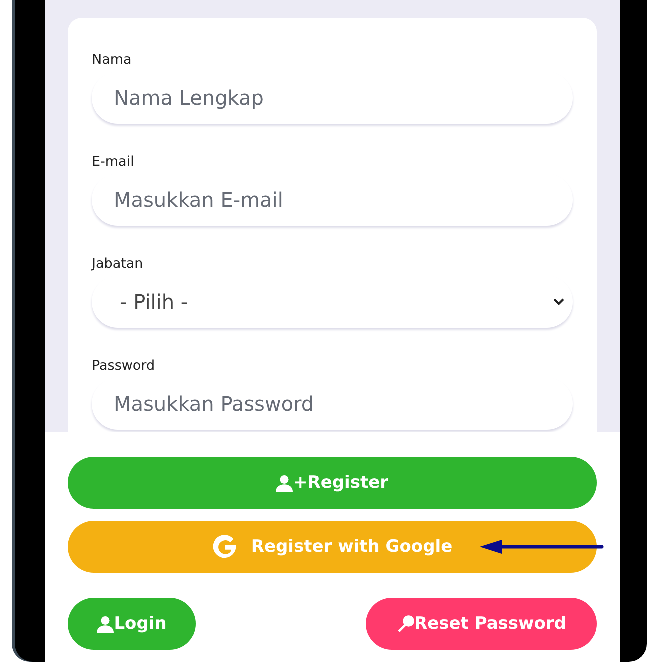  Describe the element at coordinates (112, 60) in the screenshot. I see `field-label: Nama` at that location.